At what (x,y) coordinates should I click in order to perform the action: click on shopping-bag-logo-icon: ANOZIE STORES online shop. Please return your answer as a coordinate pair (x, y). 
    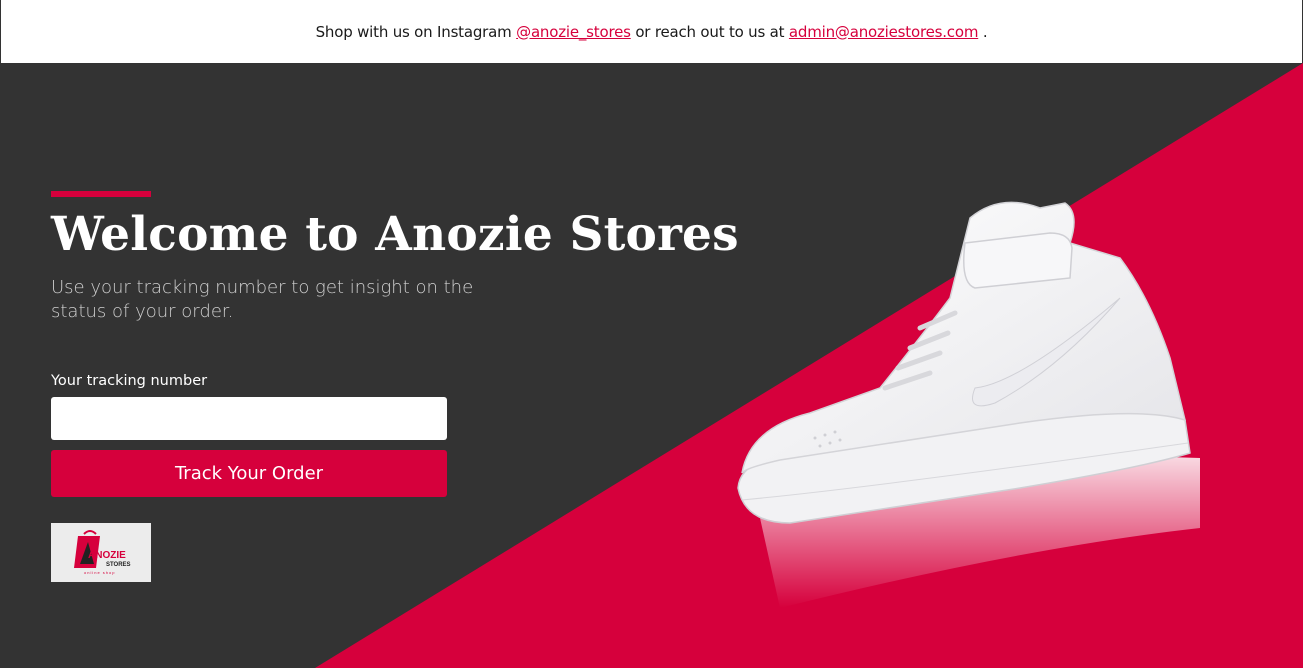
    Looking at the image, I should click on (102, 552).